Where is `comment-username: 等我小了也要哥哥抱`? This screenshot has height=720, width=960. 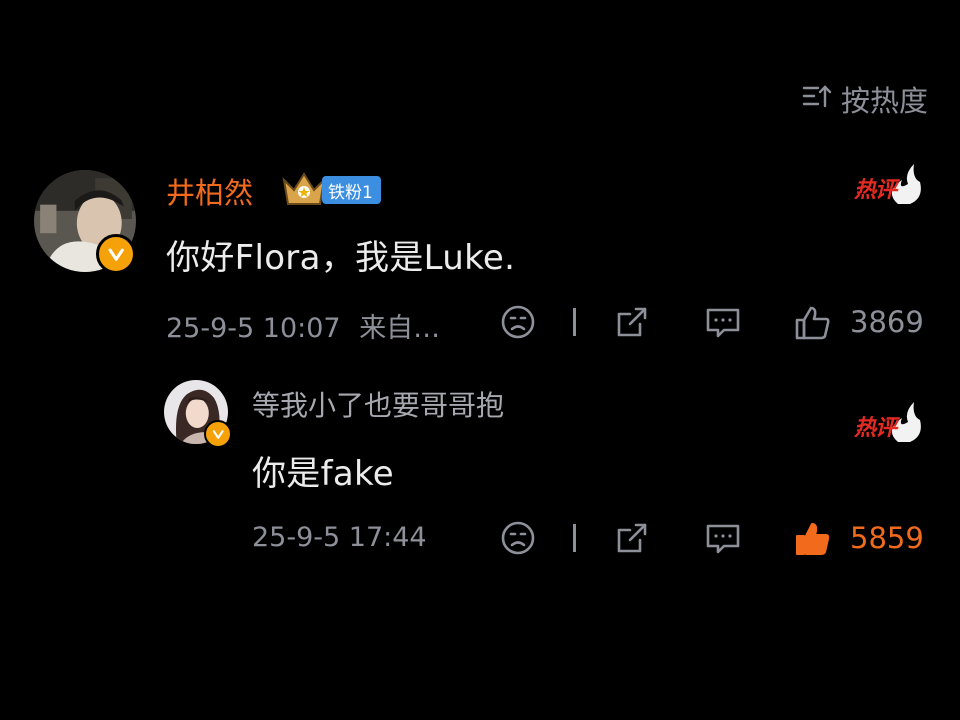 comment-username: 等我小了也要哥哥抱 is located at coordinates (378, 404).